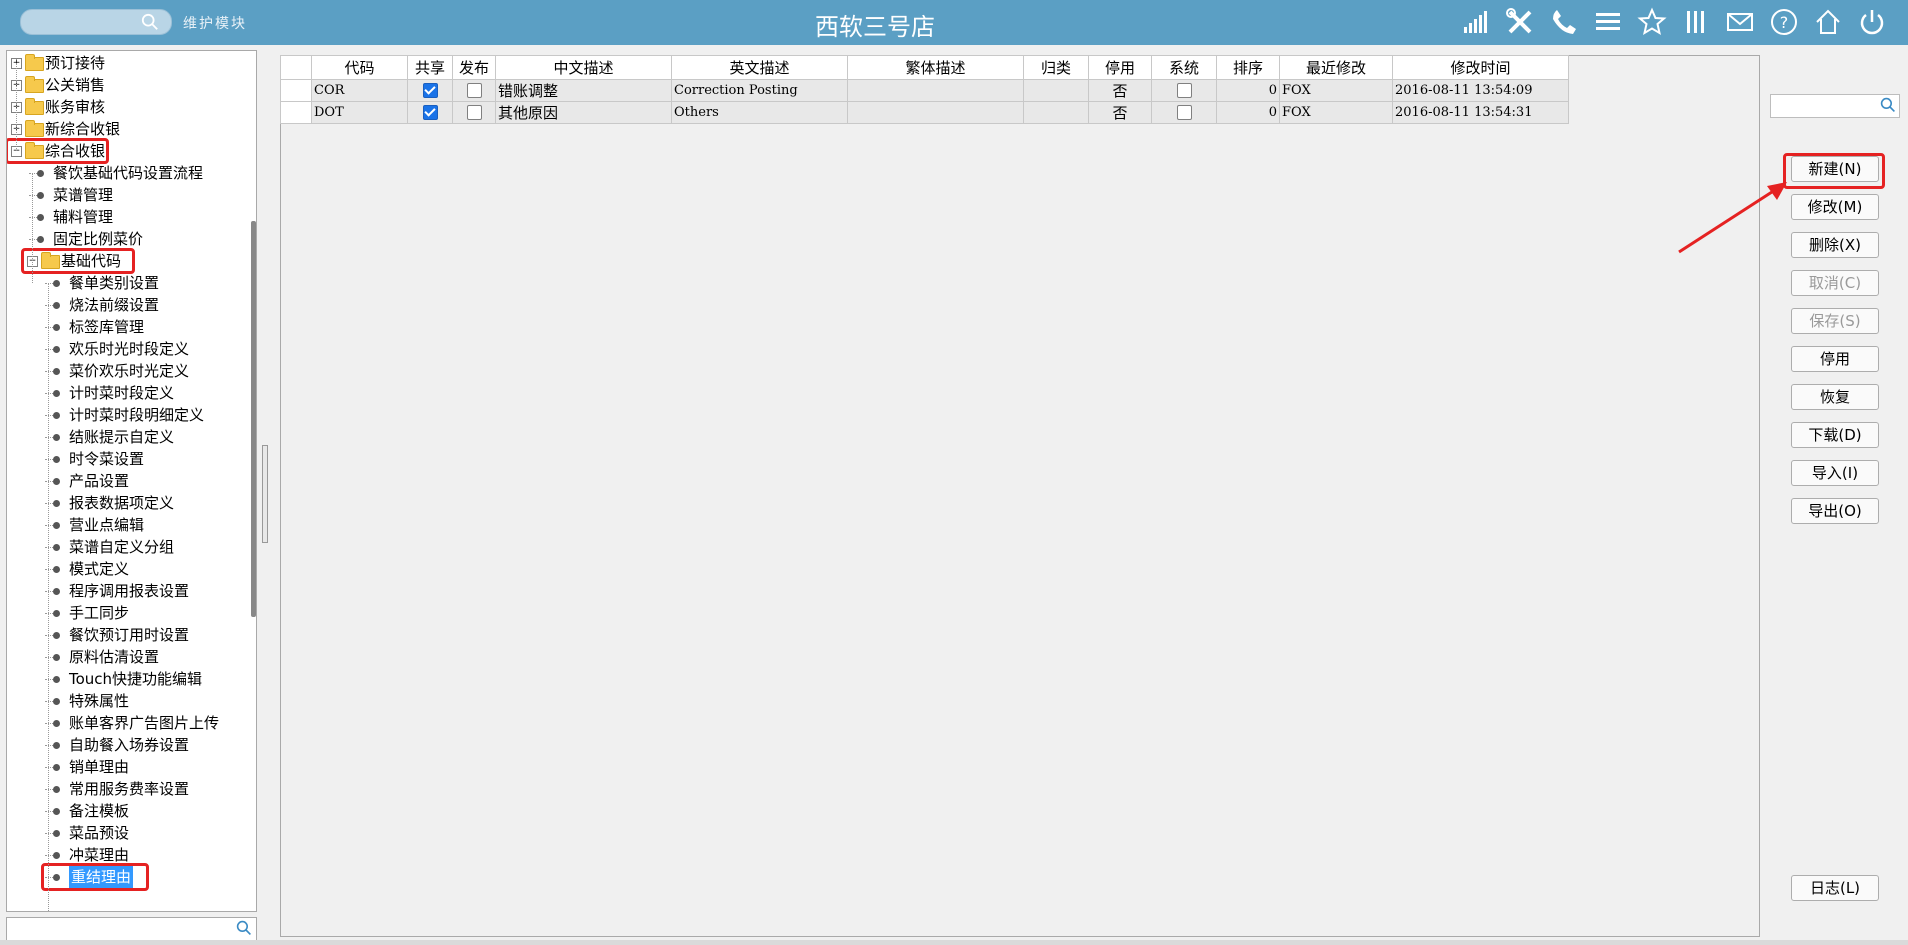 This screenshot has width=1908, height=945. What do you see at coordinates (127, 327) in the screenshot?
I see `tree-leaf-node: 标签库管理` at bounding box center [127, 327].